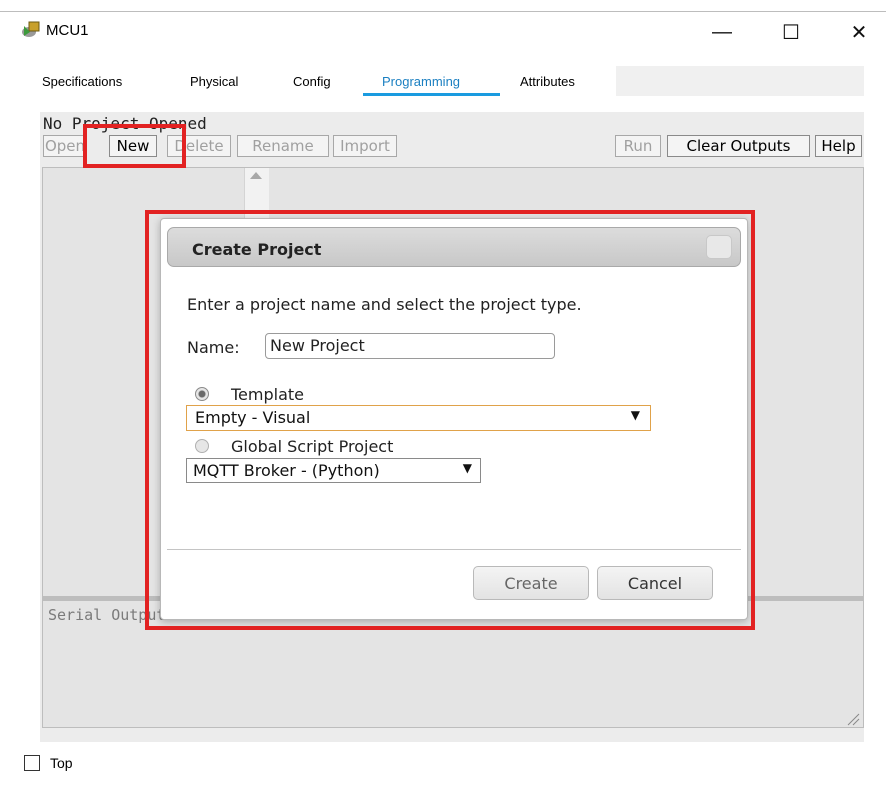 The height and width of the screenshot is (785, 886). What do you see at coordinates (421, 81) in the screenshot?
I see `tab-programming: Programming` at bounding box center [421, 81].